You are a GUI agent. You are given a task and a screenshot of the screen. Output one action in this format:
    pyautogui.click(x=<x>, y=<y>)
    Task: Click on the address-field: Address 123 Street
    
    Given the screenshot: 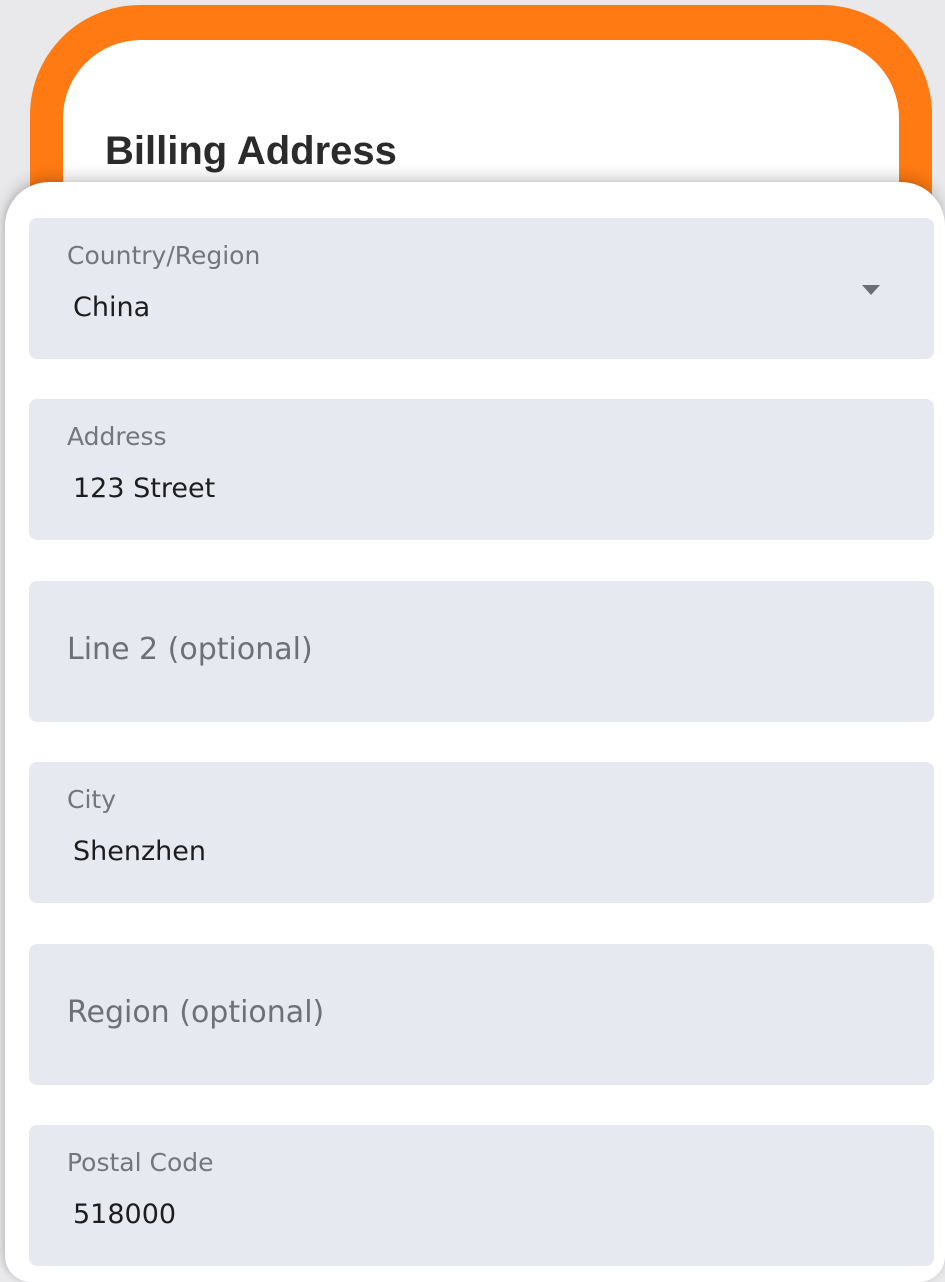 What is the action you would take?
    pyautogui.click(x=481, y=469)
    